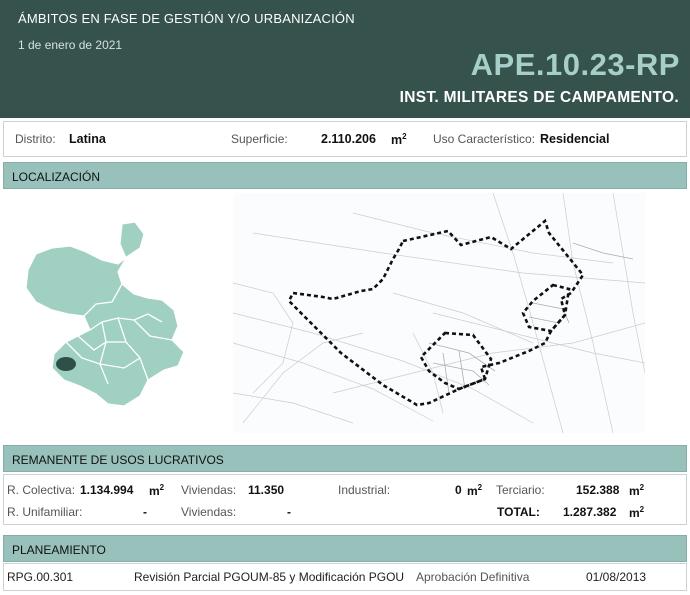  What do you see at coordinates (345, 175) in the screenshot?
I see `localizacion-header: LOCALIZACIÓN` at bounding box center [345, 175].